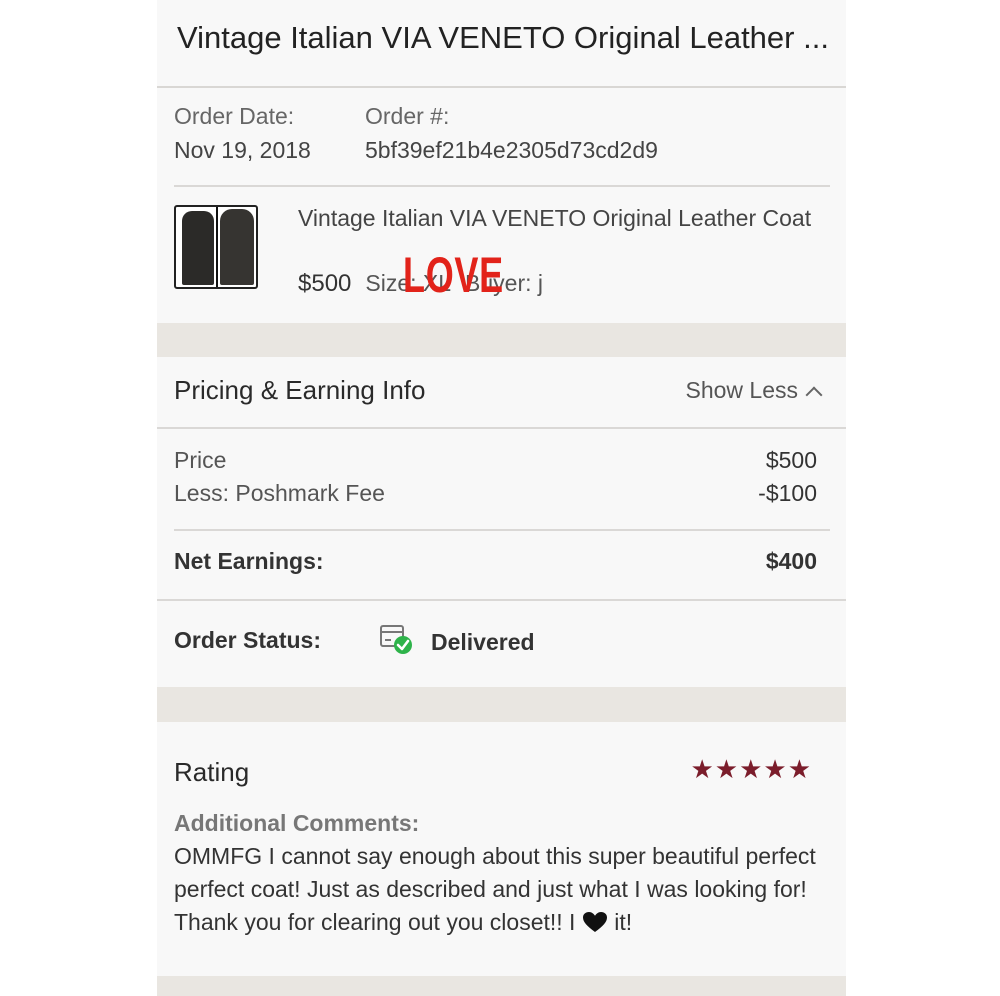 The width and height of the screenshot is (1000, 996). I want to click on fee-value: -$100, so click(787, 493).